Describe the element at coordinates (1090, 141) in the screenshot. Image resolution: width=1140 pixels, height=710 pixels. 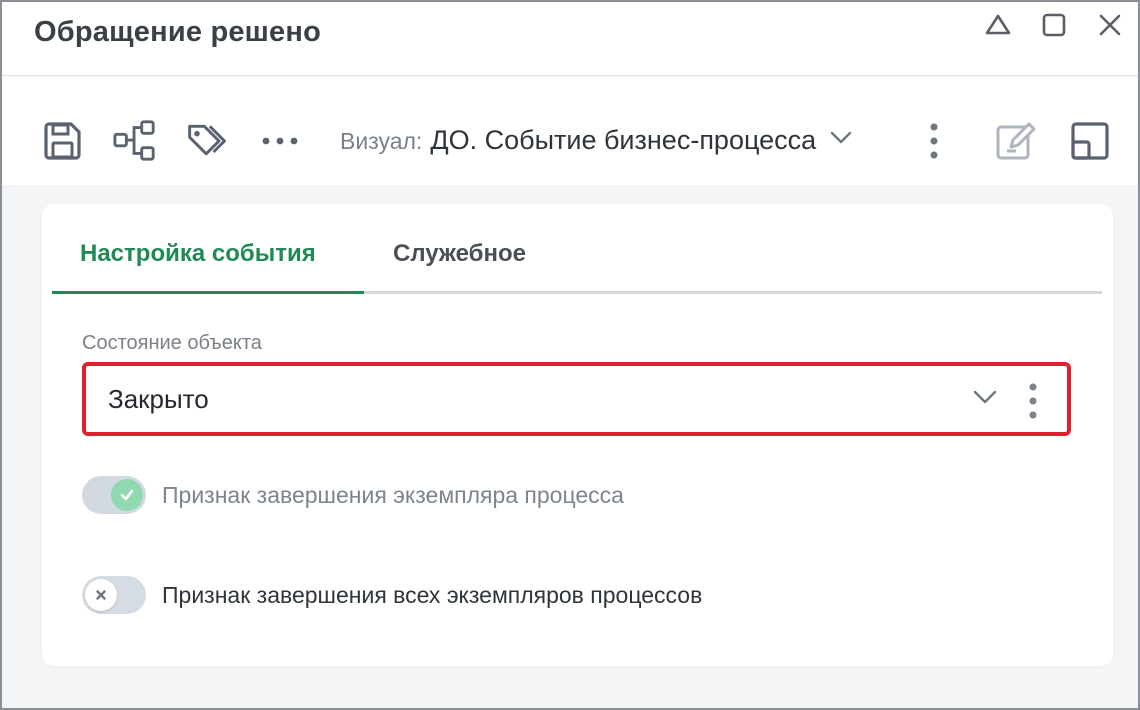
I see `layout-icon` at that location.